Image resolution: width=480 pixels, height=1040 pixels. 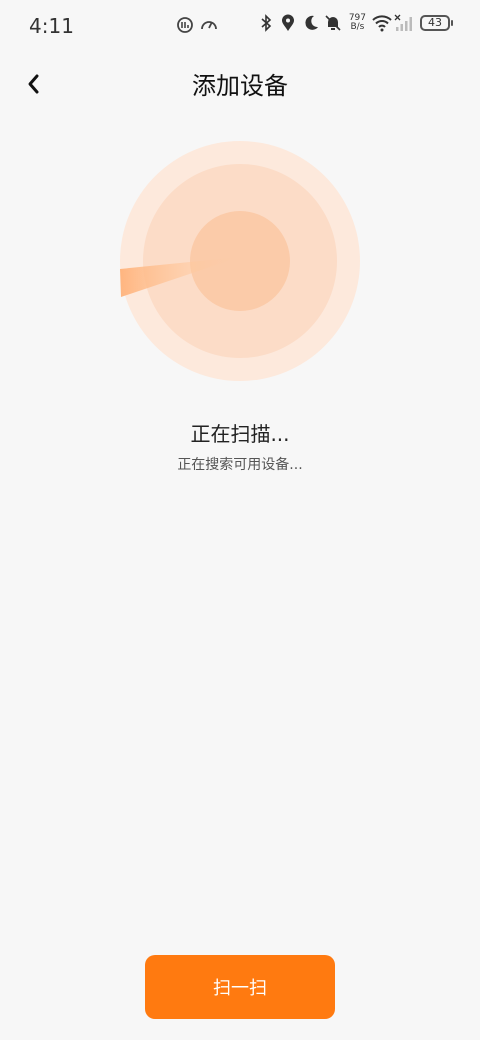 What do you see at coordinates (436, 23) in the screenshot?
I see `battery-icon: 43` at bounding box center [436, 23].